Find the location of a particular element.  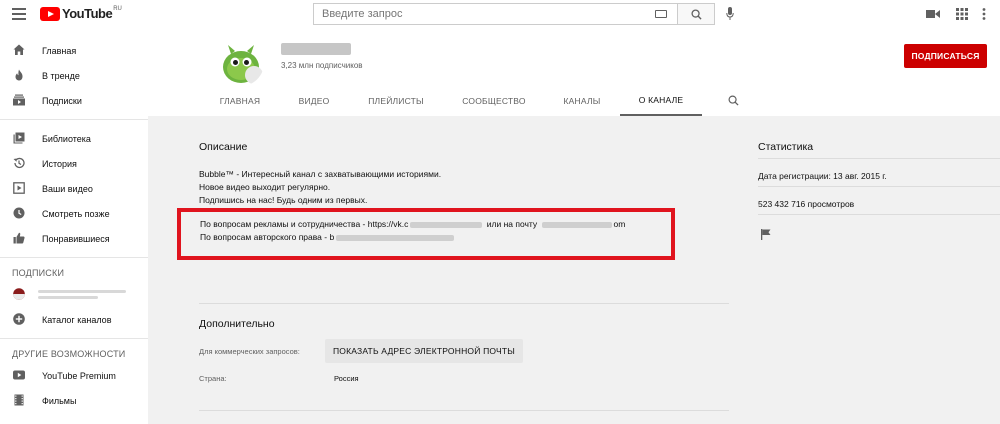

logo-region: RU is located at coordinates (117, 8).